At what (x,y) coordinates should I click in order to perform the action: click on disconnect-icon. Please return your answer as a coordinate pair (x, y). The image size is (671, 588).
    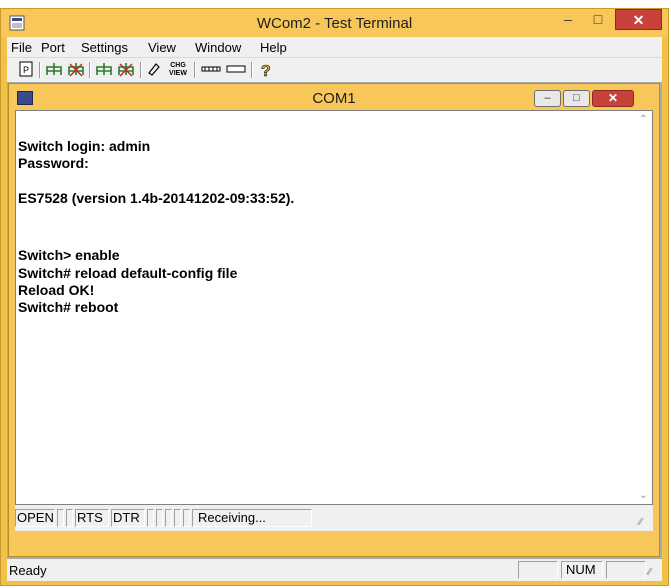
    Looking at the image, I should click on (76, 70).